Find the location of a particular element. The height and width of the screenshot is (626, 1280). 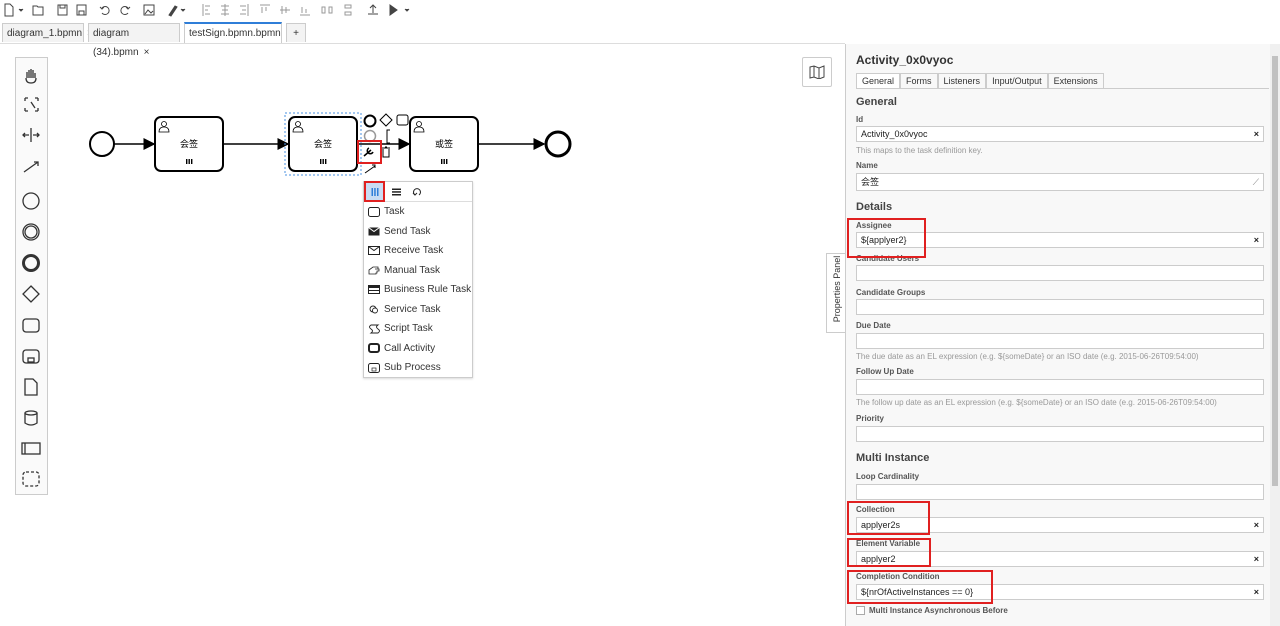

resize-handle-icon: ⟋ is located at coordinates (1255, 182).